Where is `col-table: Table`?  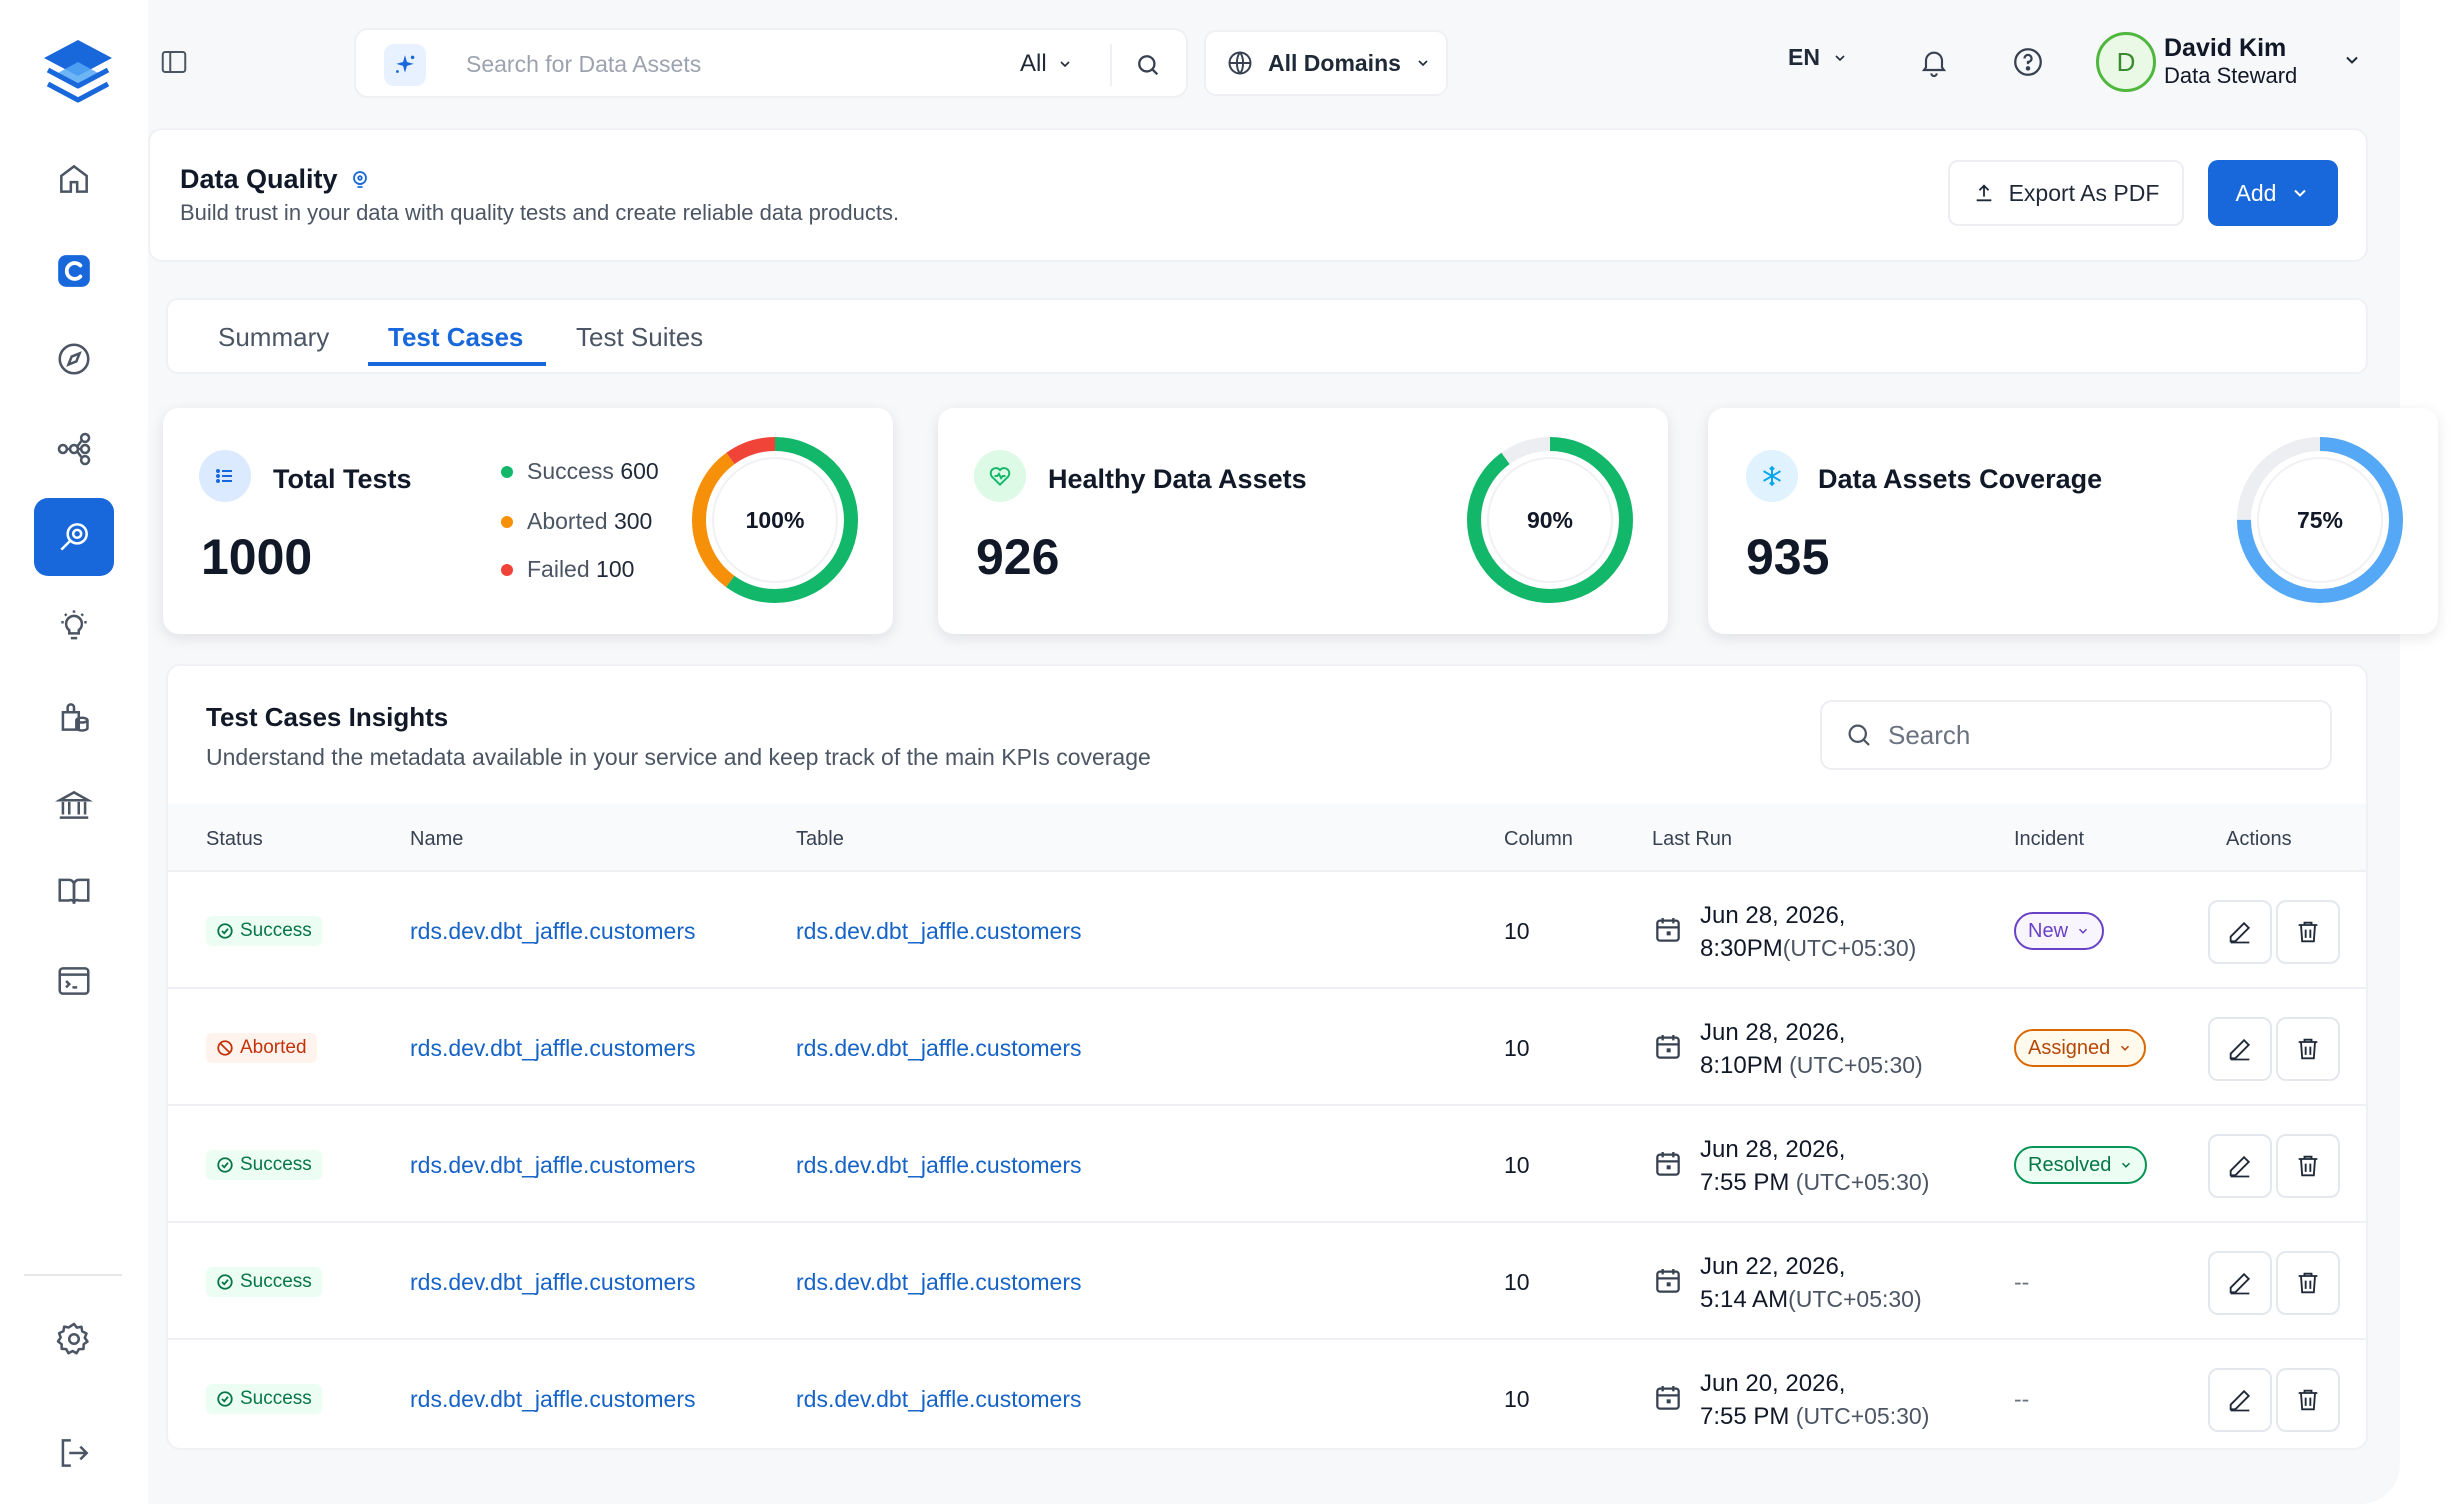 col-table: Table is located at coordinates (820, 839).